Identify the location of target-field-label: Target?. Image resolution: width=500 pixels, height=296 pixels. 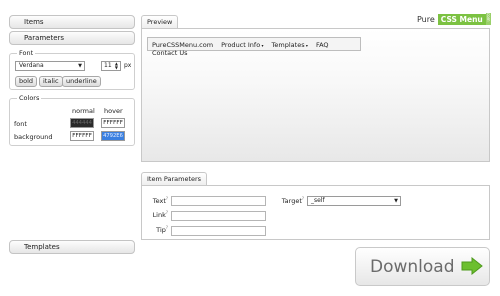
(290, 200).